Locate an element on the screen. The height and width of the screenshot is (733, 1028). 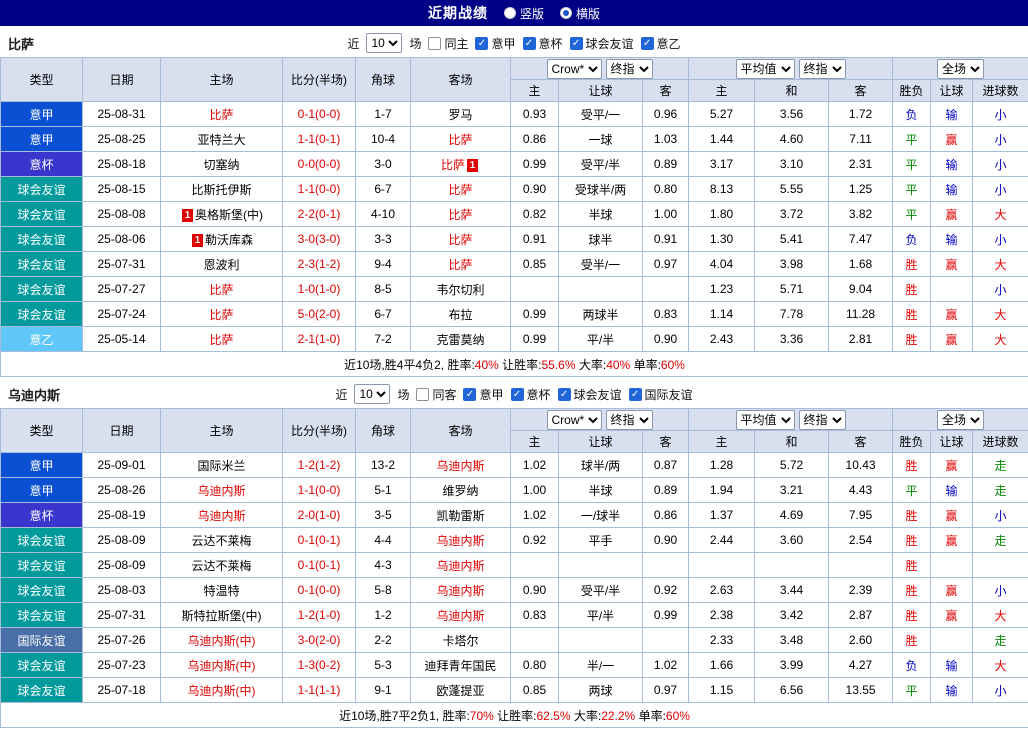
away-team-cell: 韦尔切利 is located at coordinates (460, 289).